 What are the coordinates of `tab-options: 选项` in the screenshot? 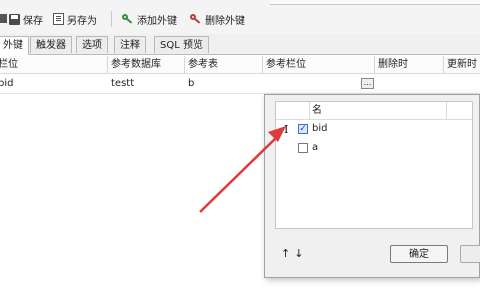 It's located at (92, 44).